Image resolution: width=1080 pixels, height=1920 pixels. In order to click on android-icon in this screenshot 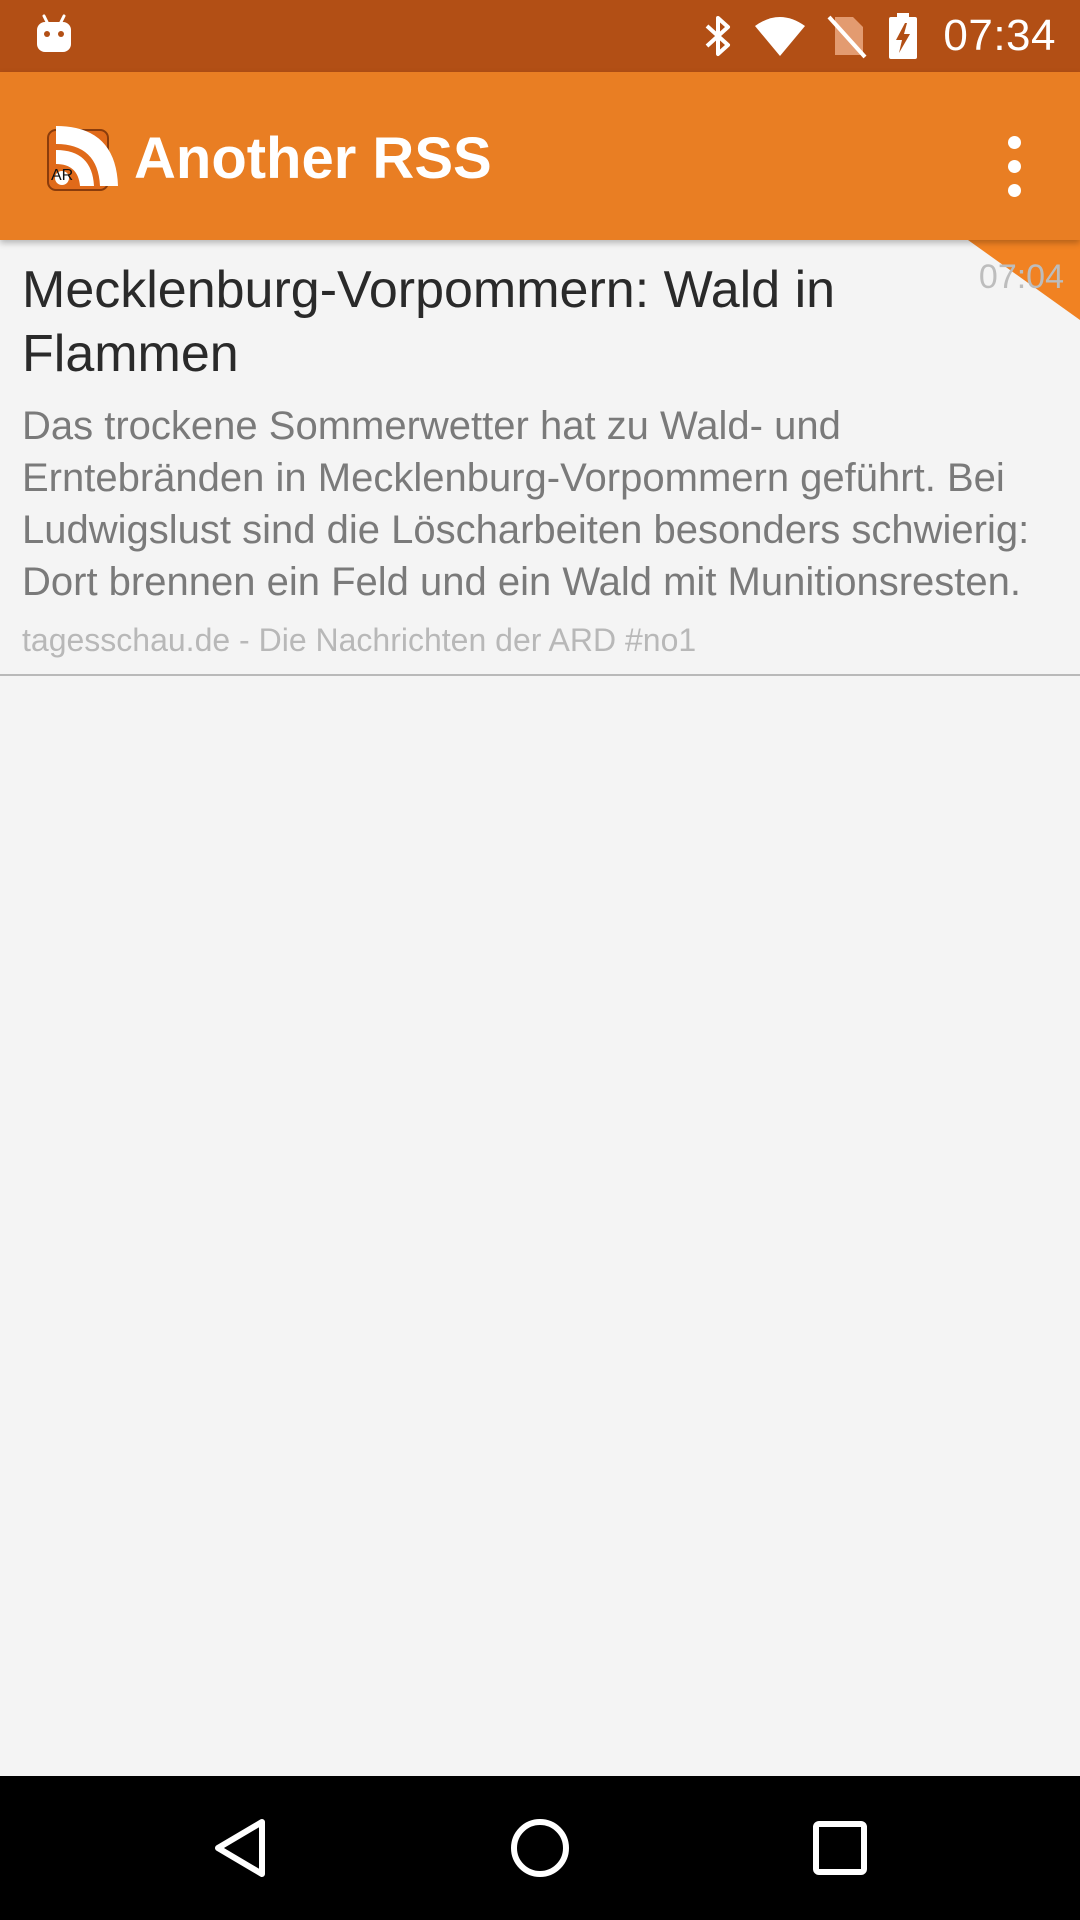, I will do `click(54, 33)`.